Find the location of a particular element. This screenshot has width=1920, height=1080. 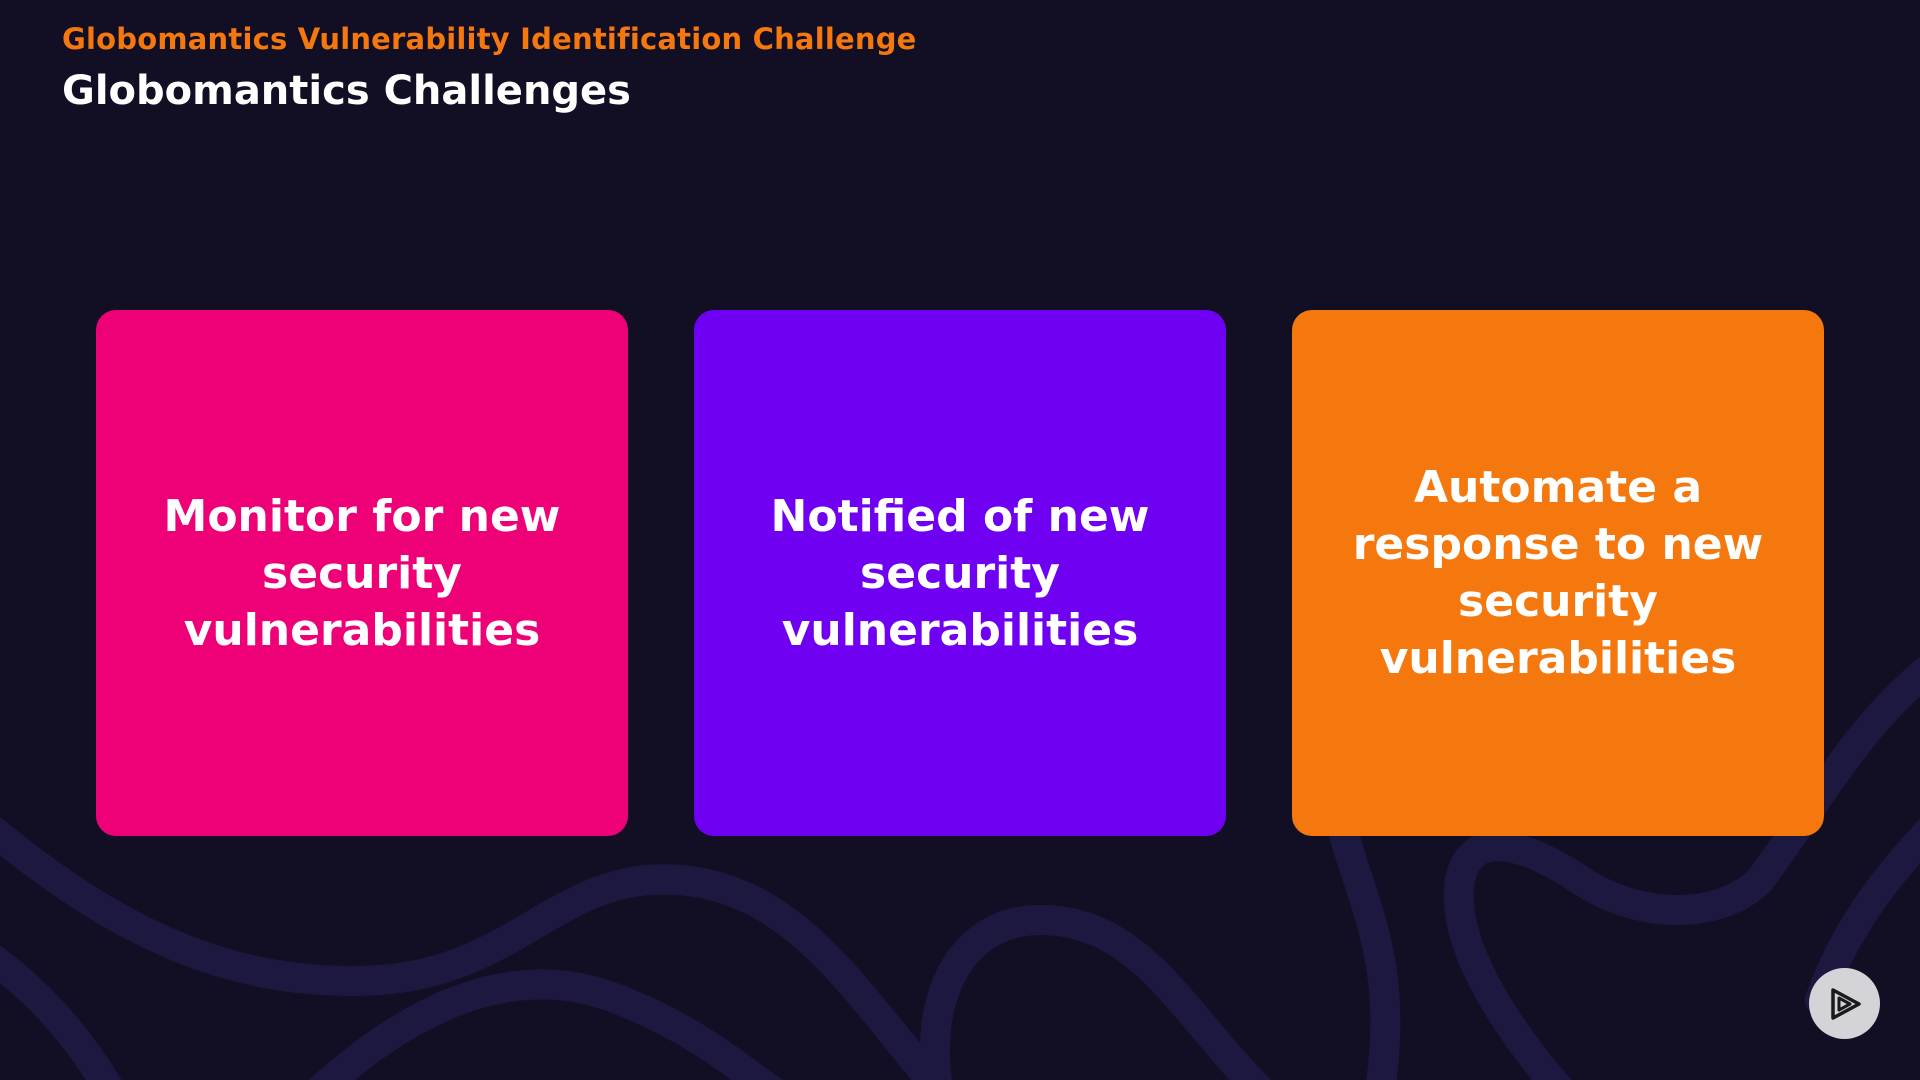

challenge-card-text: Notified of new security vulnerabilities is located at coordinates (960, 573).